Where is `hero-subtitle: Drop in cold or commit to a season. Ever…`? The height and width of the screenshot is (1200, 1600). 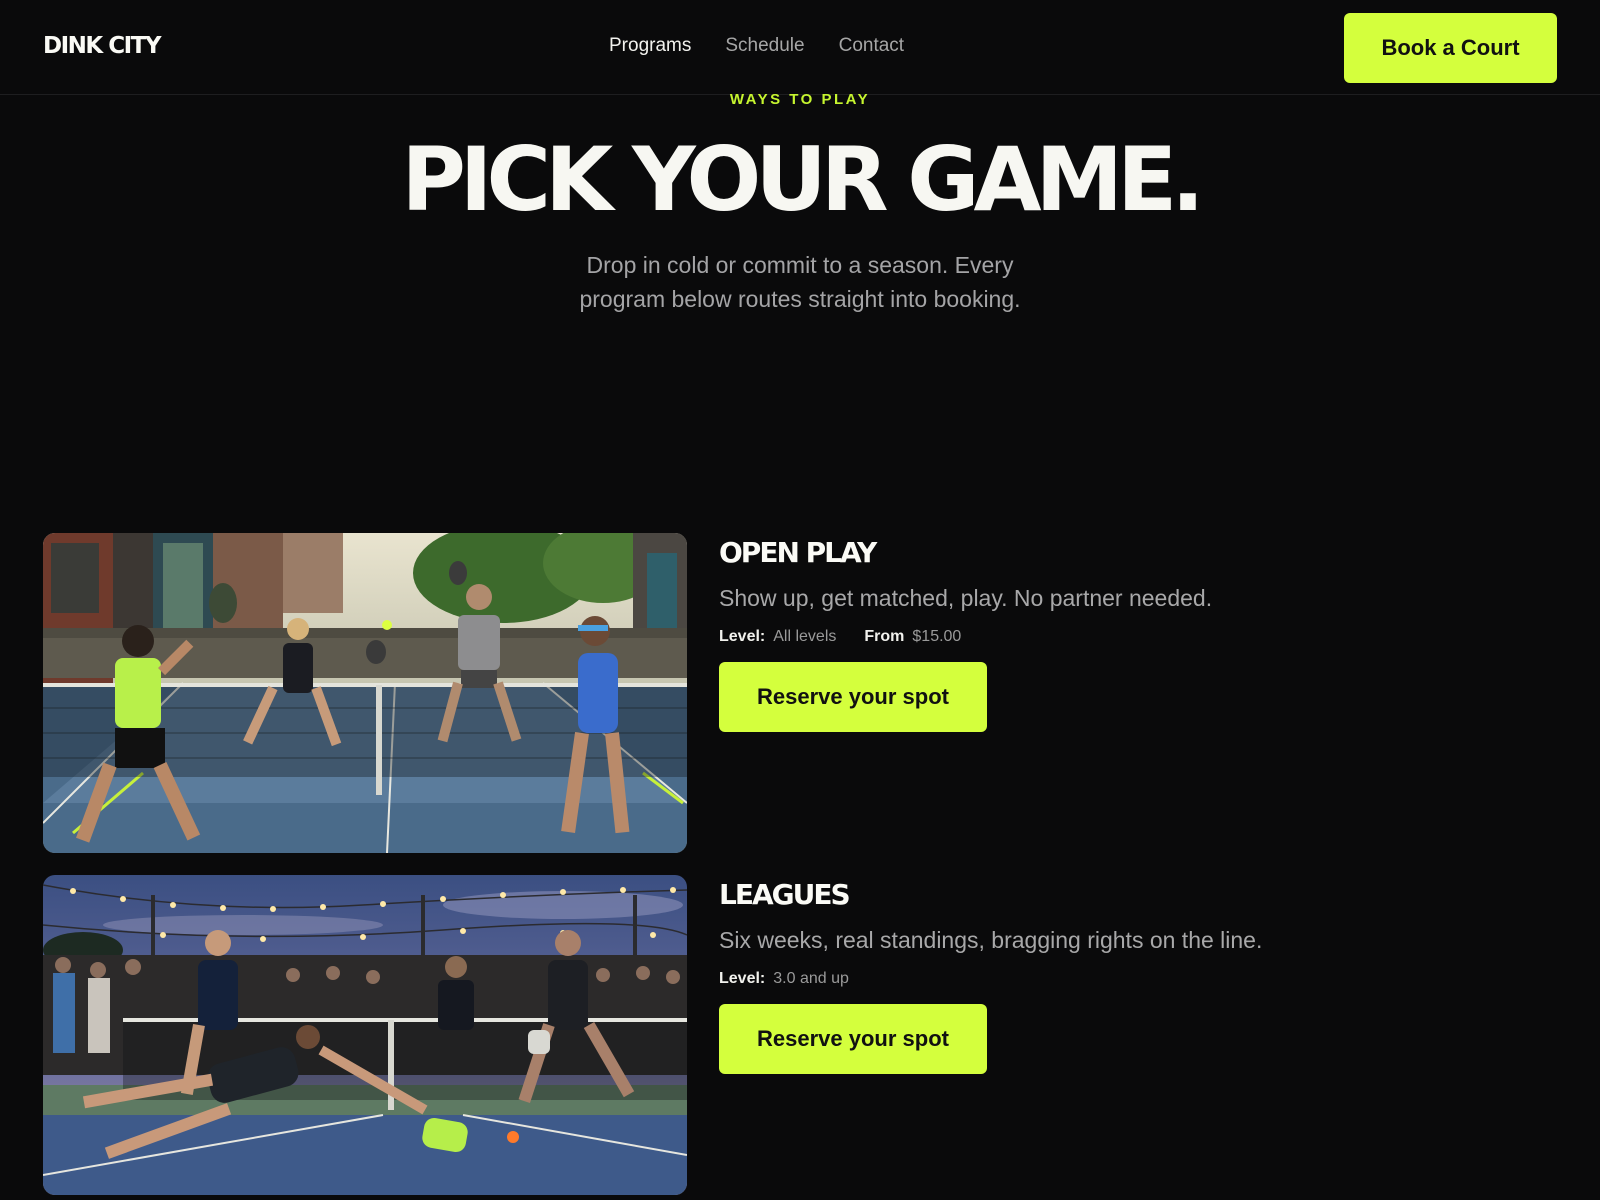 hero-subtitle: Drop in cold or commit to a season. Ever… is located at coordinates (800, 282).